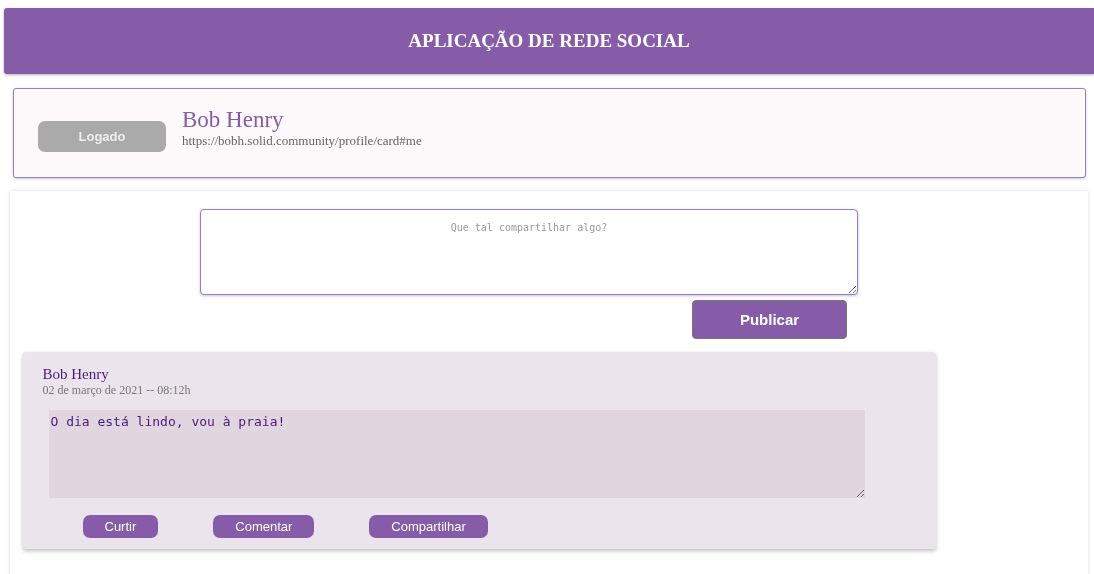  What do you see at coordinates (117, 390) in the screenshot?
I see `post-date: 02 de março de 2021 -- 08:12h` at bounding box center [117, 390].